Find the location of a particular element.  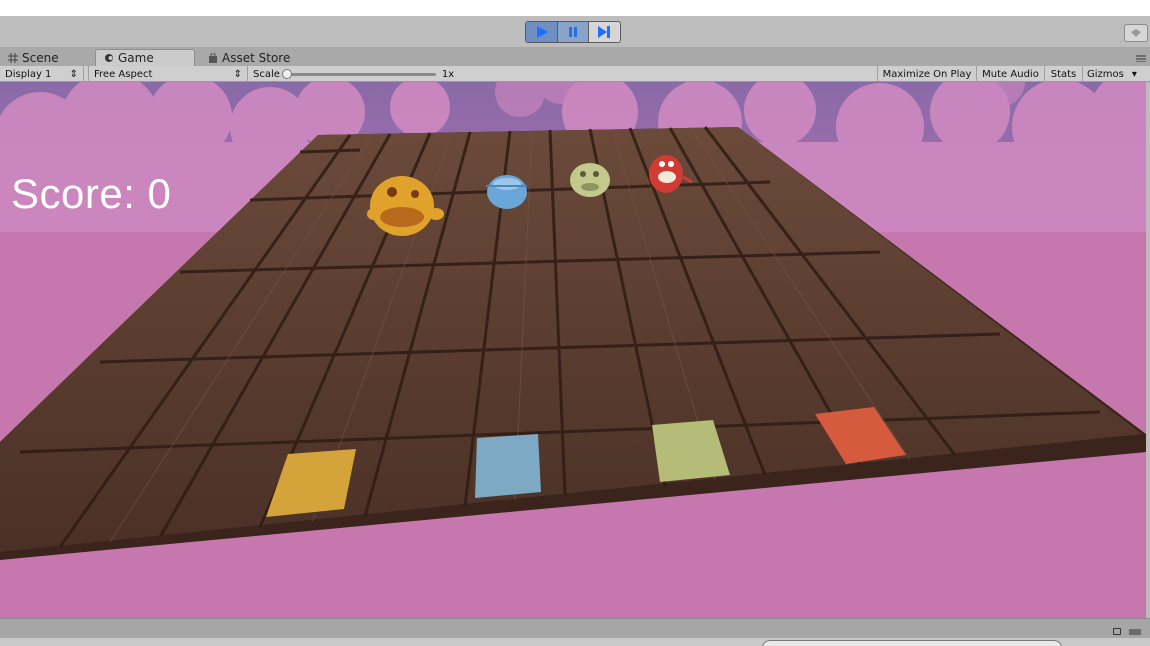

scale-slider is located at coordinates (358, 73).